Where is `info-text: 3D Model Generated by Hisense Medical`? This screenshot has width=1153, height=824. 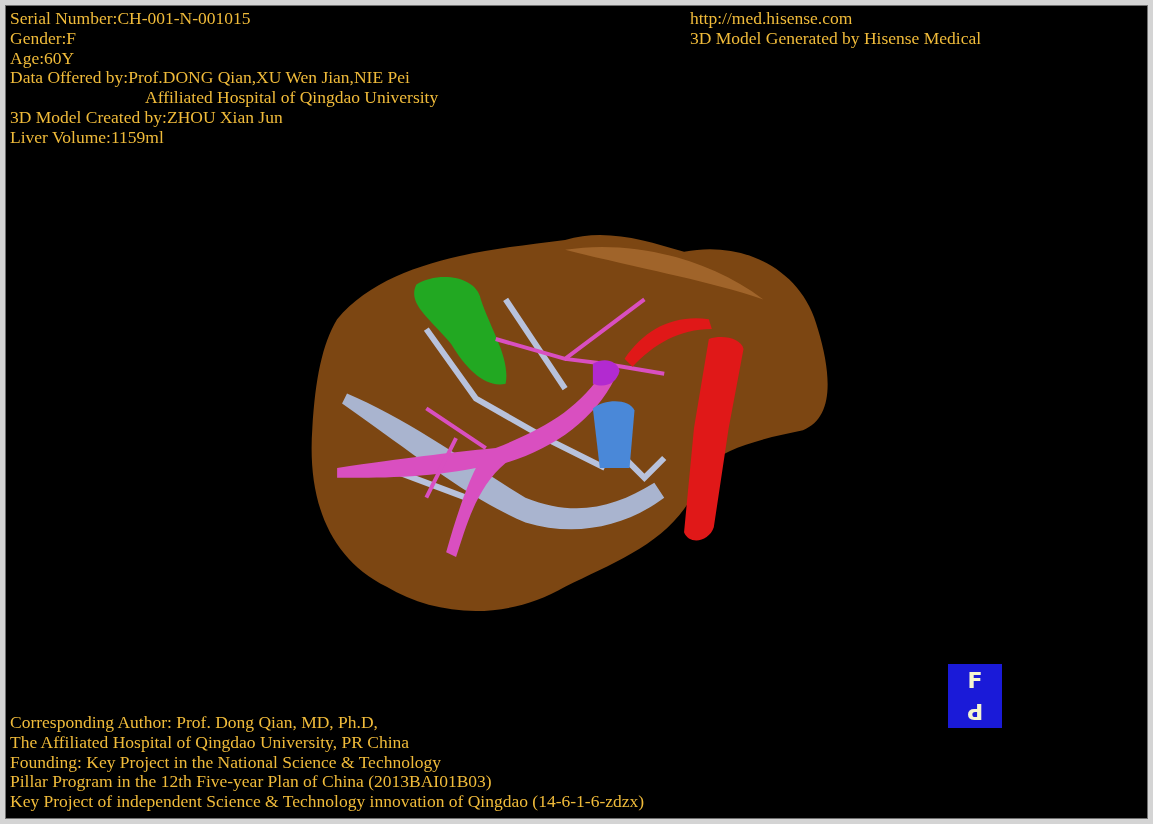
info-text: 3D Model Generated by Hisense Medical is located at coordinates (836, 38).